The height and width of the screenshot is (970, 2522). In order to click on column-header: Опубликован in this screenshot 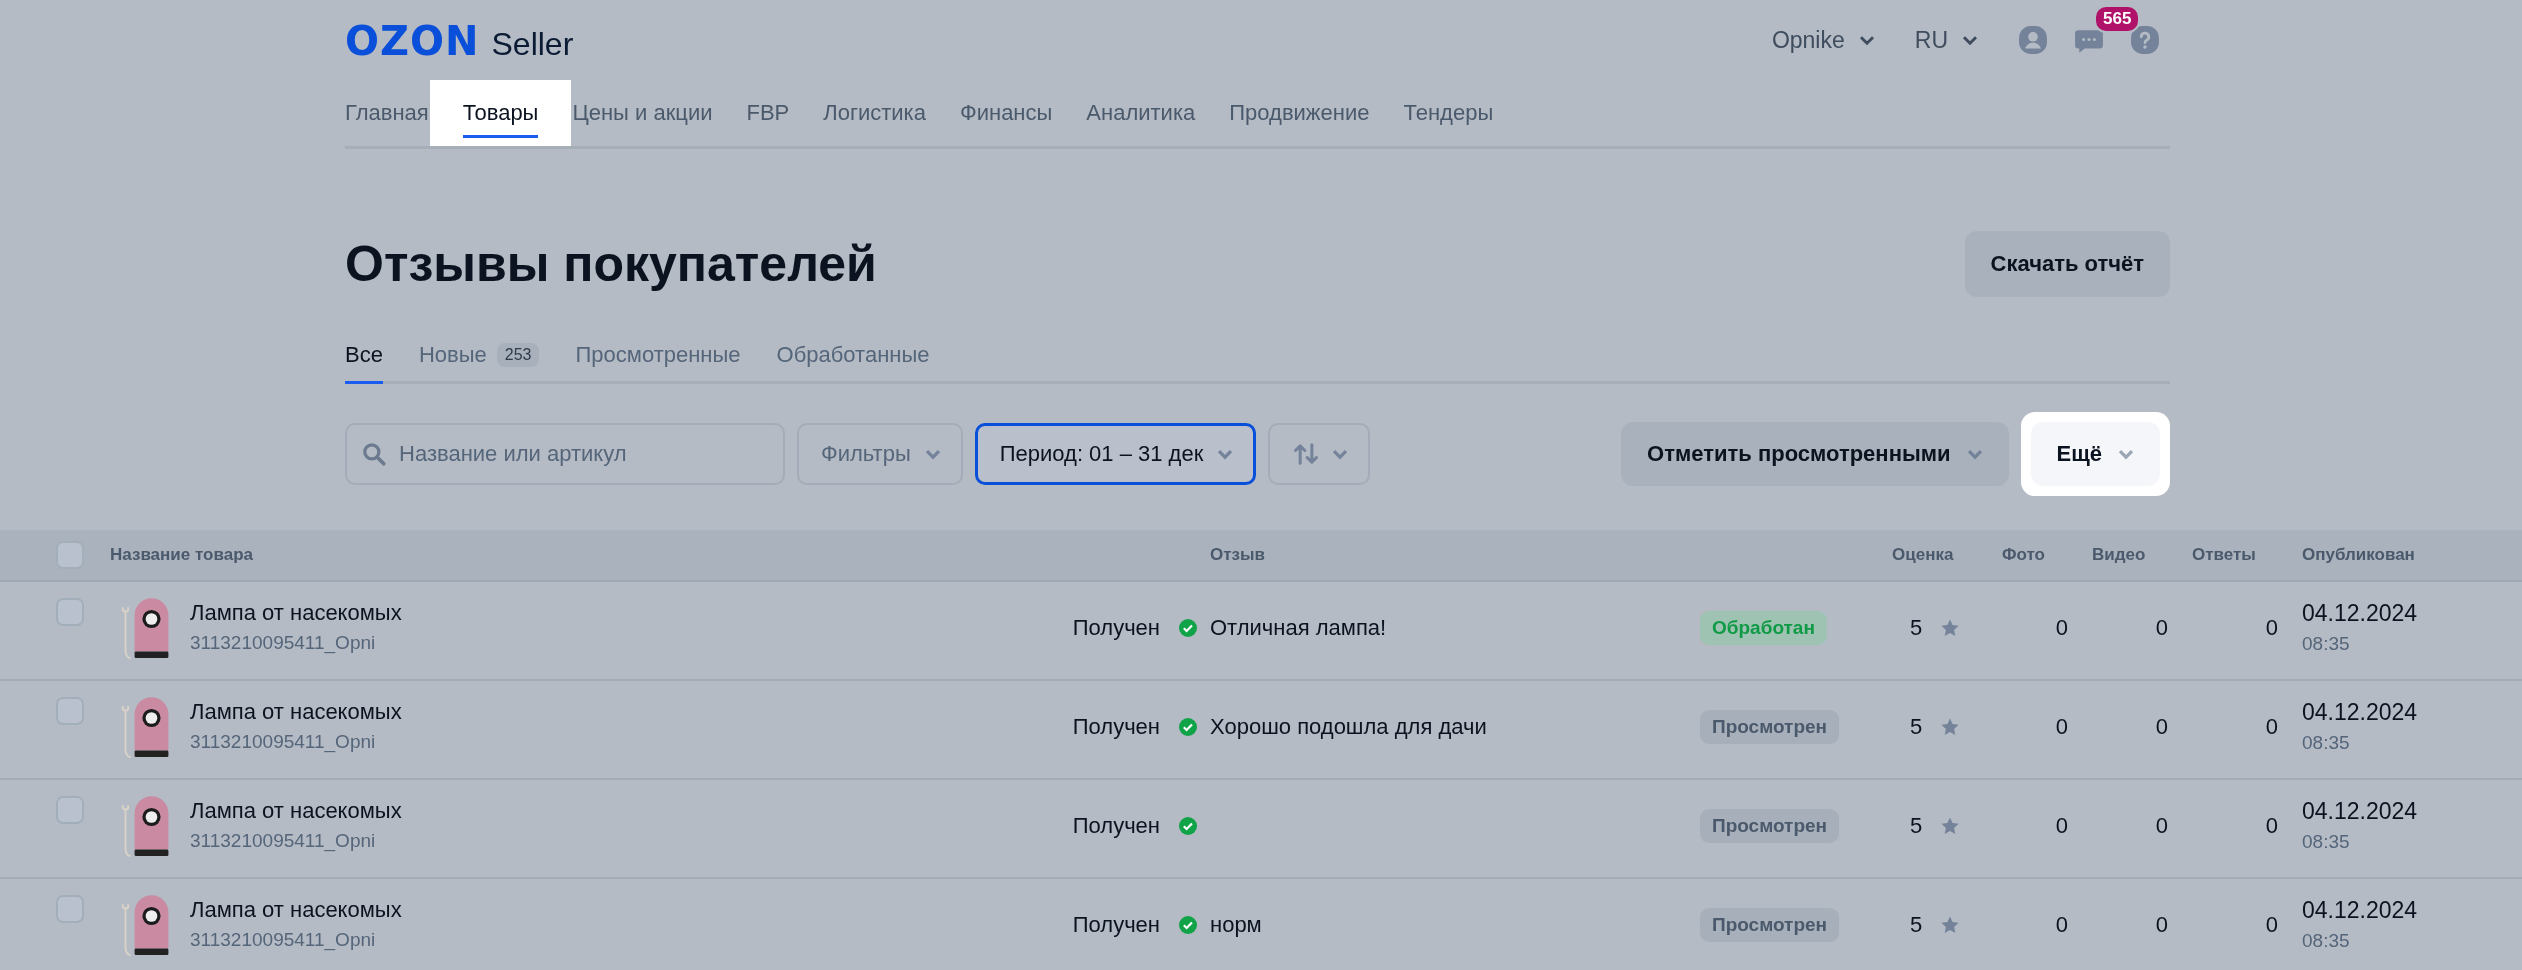, I will do `click(2358, 555)`.